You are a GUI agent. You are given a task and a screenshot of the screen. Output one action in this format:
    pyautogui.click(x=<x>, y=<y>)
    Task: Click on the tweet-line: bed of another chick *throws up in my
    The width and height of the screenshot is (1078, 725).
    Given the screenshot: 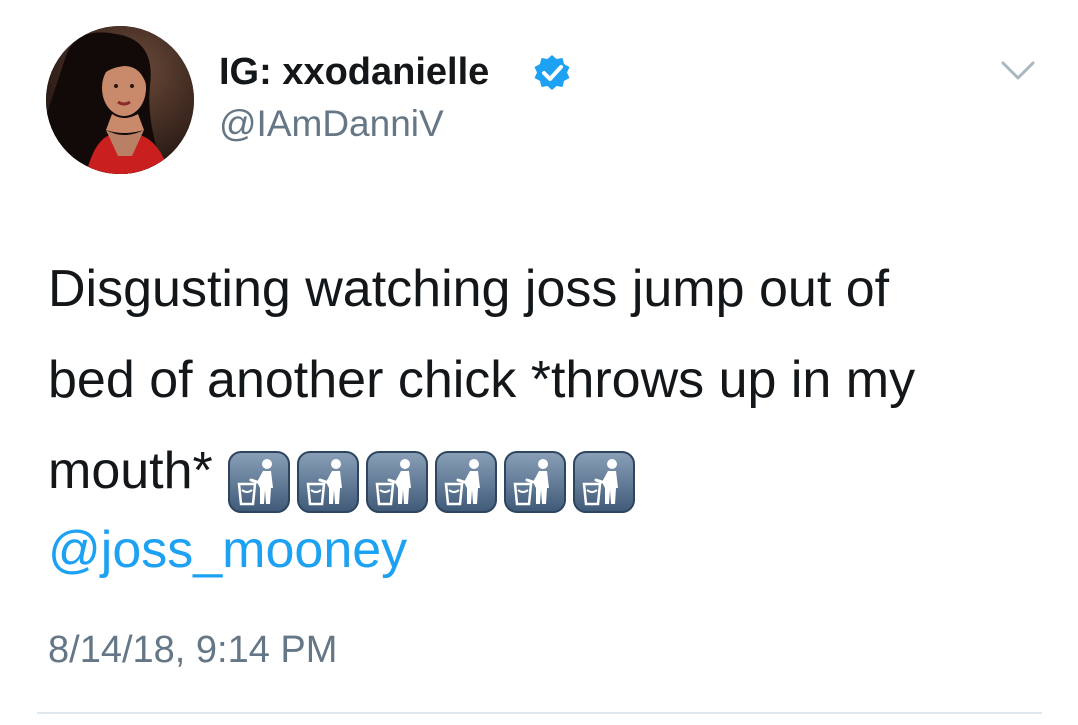 What is the action you would take?
    pyautogui.click(x=482, y=380)
    